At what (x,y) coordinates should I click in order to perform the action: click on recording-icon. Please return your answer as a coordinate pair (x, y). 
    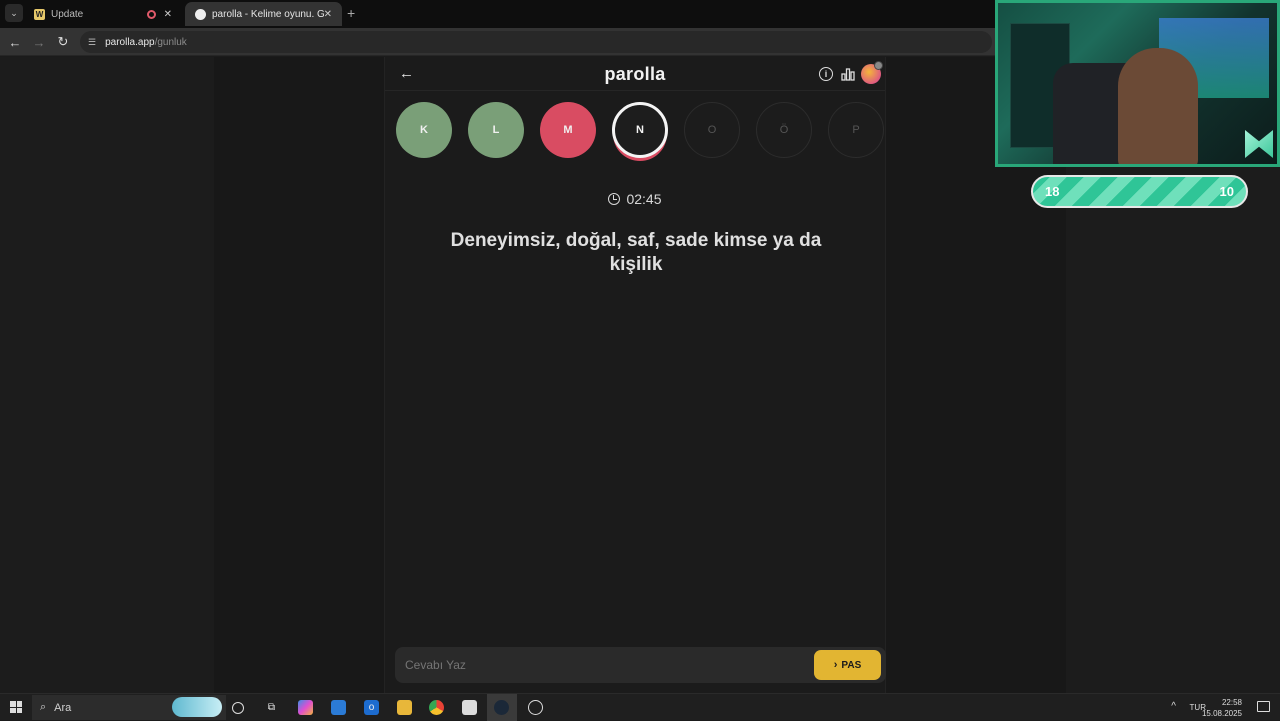
    Looking at the image, I should click on (151, 14).